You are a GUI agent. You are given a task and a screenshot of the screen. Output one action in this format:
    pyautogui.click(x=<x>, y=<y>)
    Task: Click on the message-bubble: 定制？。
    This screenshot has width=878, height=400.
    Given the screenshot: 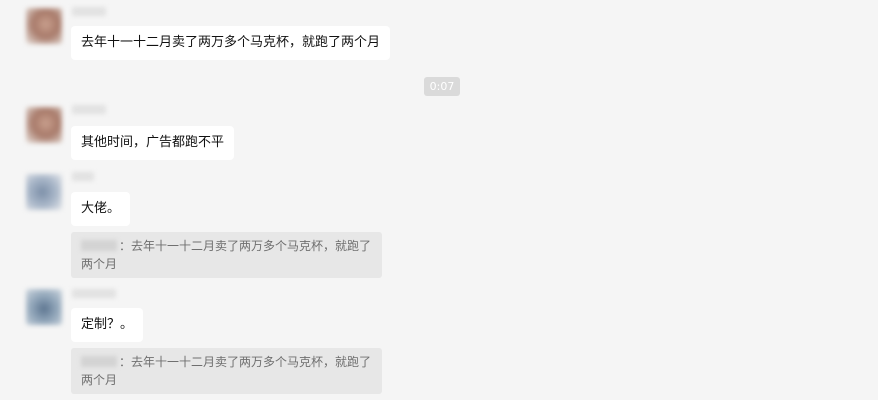 What is the action you would take?
    pyautogui.click(x=107, y=325)
    